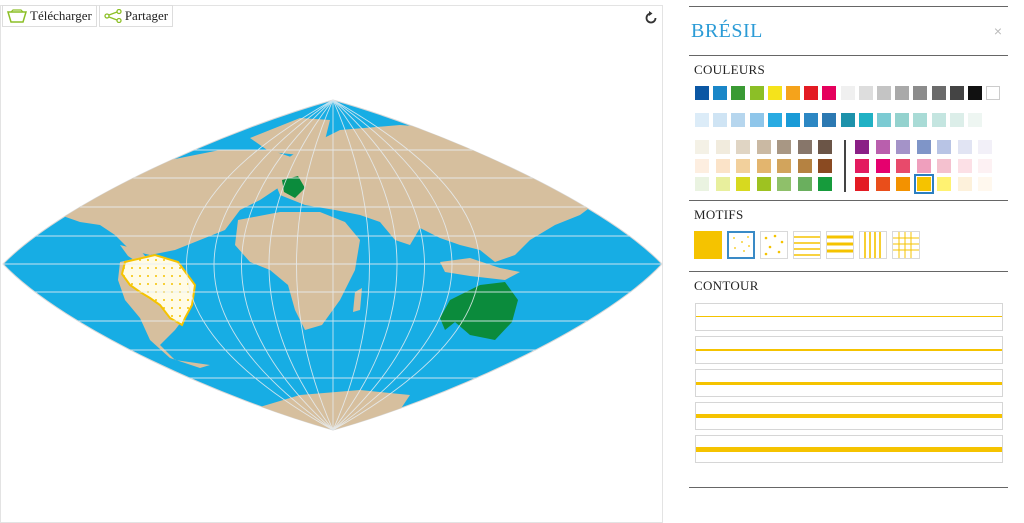  What do you see at coordinates (774, 245) in the screenshot?
I see `motif-sparse-dots` at bounding box center [774, 245].